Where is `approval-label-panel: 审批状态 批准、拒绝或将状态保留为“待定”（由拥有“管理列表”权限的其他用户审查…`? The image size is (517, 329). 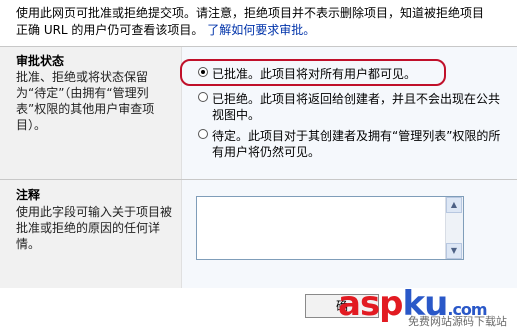
approval-label-panel: 审批状态 批准、拒绝或将状态保留为“待定”（由拥有“管理列表”权限的其他用户审查… is located at coordinates (91, 113).